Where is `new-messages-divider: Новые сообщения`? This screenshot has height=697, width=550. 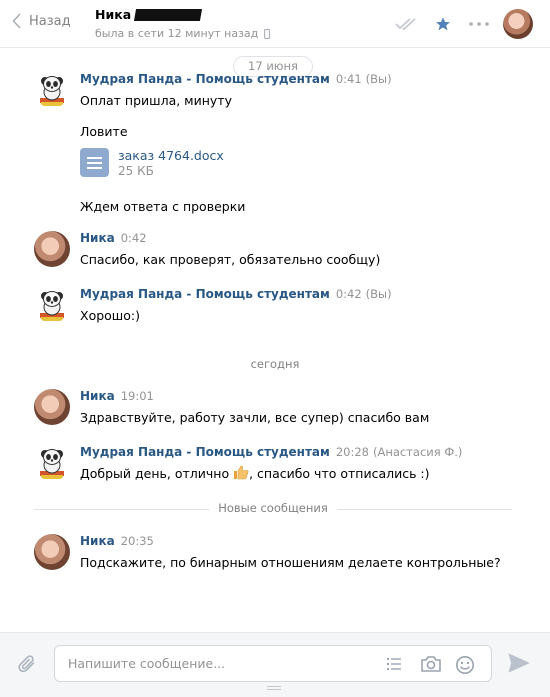 new-messages-divider: Новые сообщения is located at coordinates (273, 509).